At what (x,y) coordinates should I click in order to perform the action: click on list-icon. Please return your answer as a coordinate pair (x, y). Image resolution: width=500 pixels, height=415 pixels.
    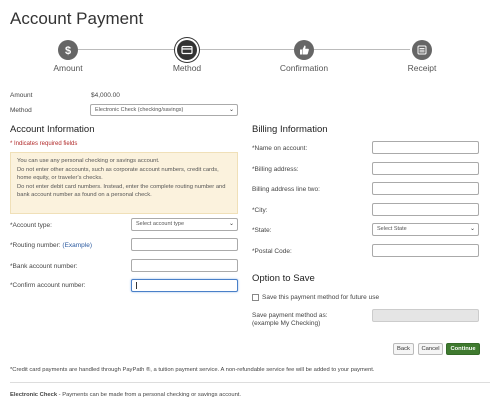
    Looking at the image, I should click on (422, 50).